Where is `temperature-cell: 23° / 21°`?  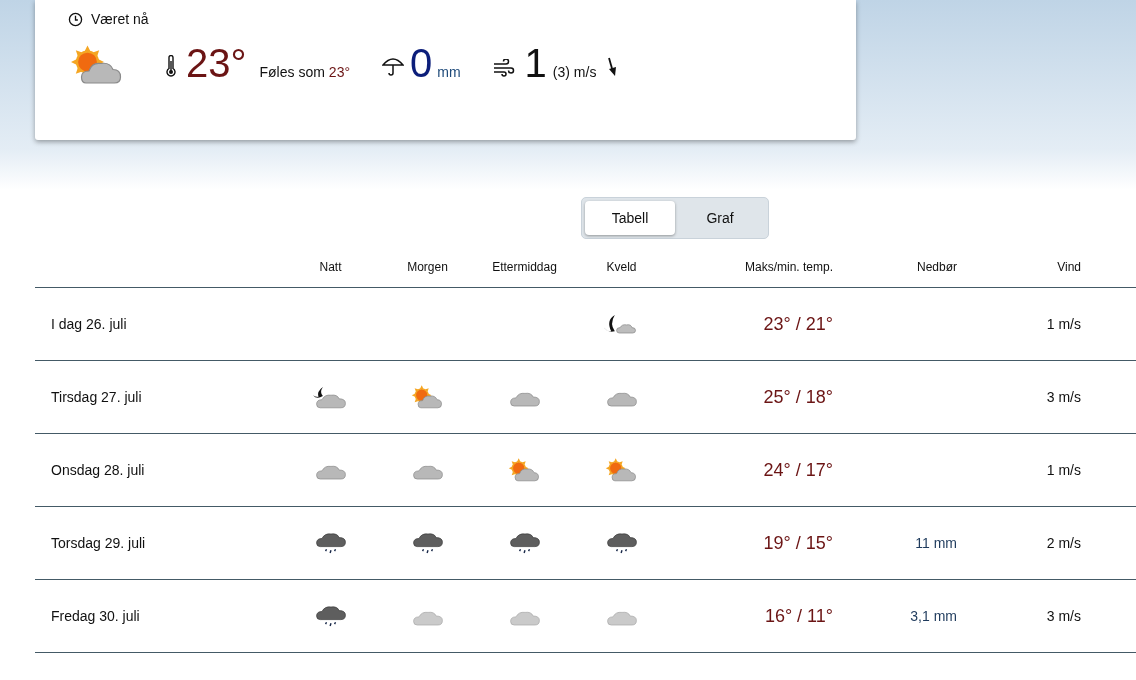
temperature-cell: 23° / 21° is located at coordinates (798, 324).